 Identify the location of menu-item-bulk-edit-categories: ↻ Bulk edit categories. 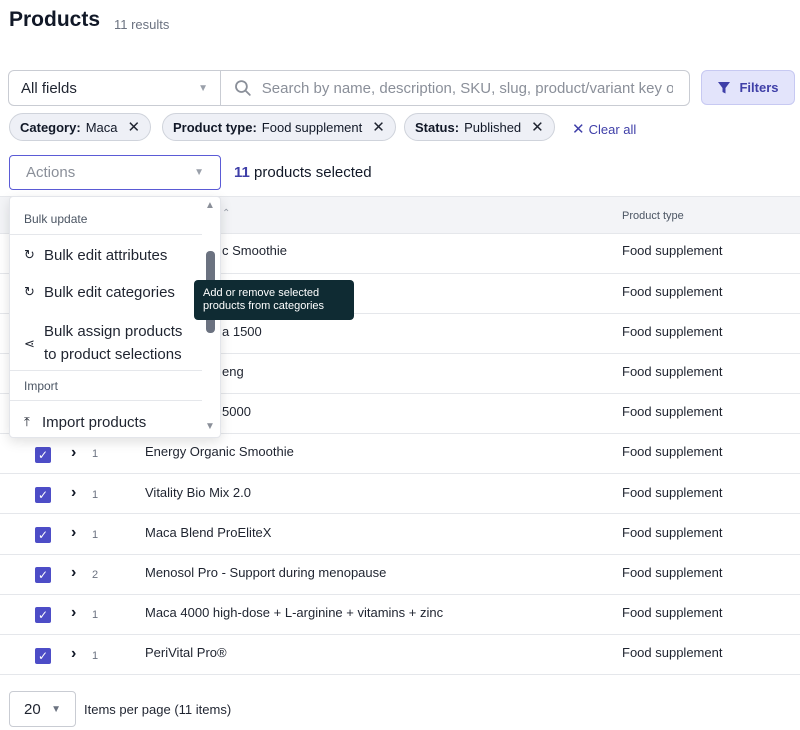
(99, 292).